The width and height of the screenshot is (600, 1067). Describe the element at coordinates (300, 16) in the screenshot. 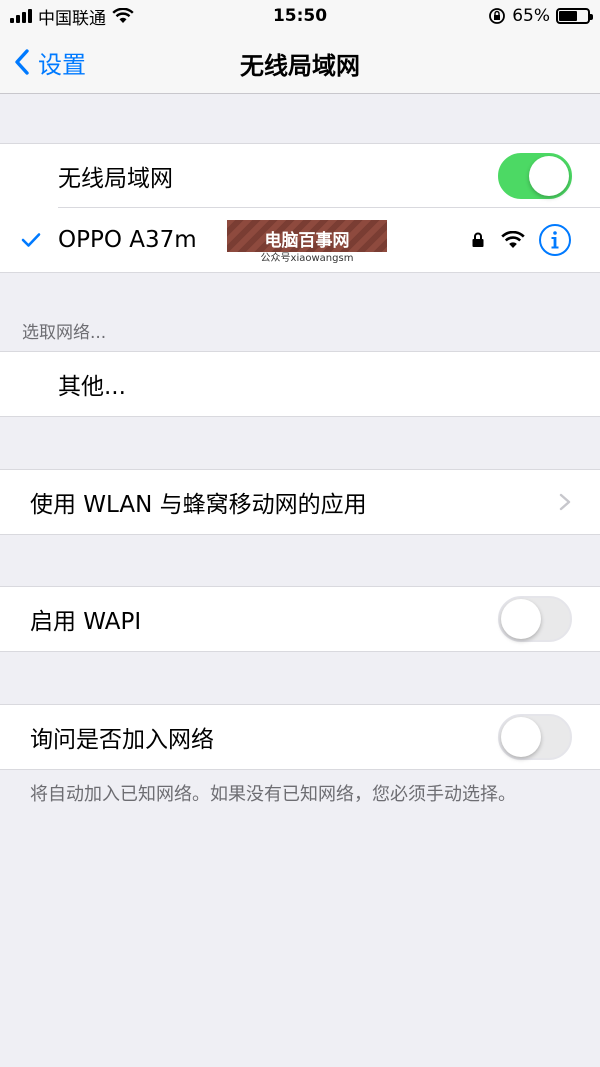

I see `status-bar: 中国联通 15:50 65%` at that location.